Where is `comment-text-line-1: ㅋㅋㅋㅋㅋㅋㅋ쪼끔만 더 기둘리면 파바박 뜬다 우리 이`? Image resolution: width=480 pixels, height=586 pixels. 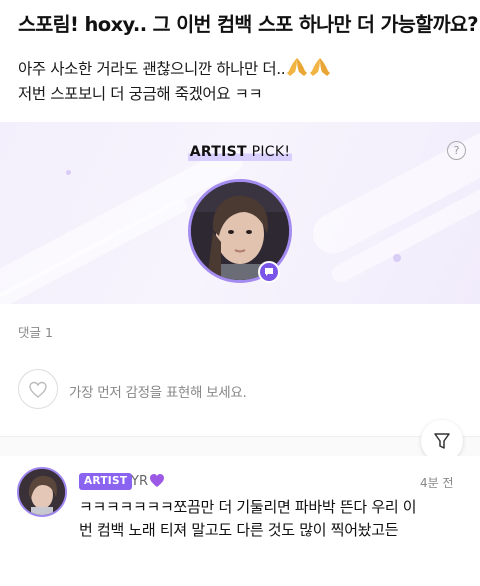
comment-text-line-1: ㅋㅋㅋㅋㅋㅋㅋ쪼끔만 더 기둘리면 파바박 뜬다 우리 이 is located at coordinates (248, 507).